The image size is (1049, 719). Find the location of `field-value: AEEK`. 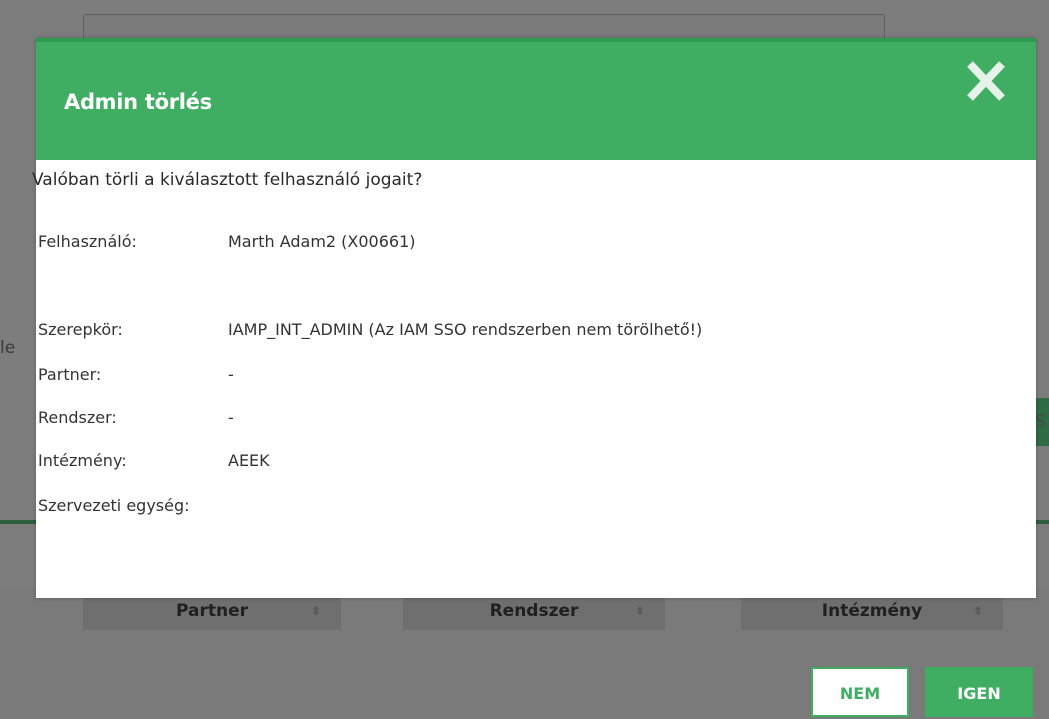

field-value: AEEK is located at coordinates (249, 460).